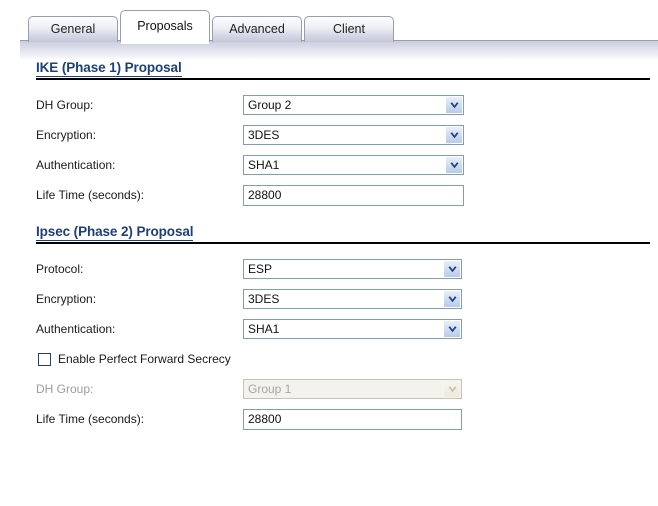 The width and height of the screenshot is (658, 506). Describe the element at coordinates (352, 419) in the screenshot. I see `input-ipsec-lifetime` at that location.